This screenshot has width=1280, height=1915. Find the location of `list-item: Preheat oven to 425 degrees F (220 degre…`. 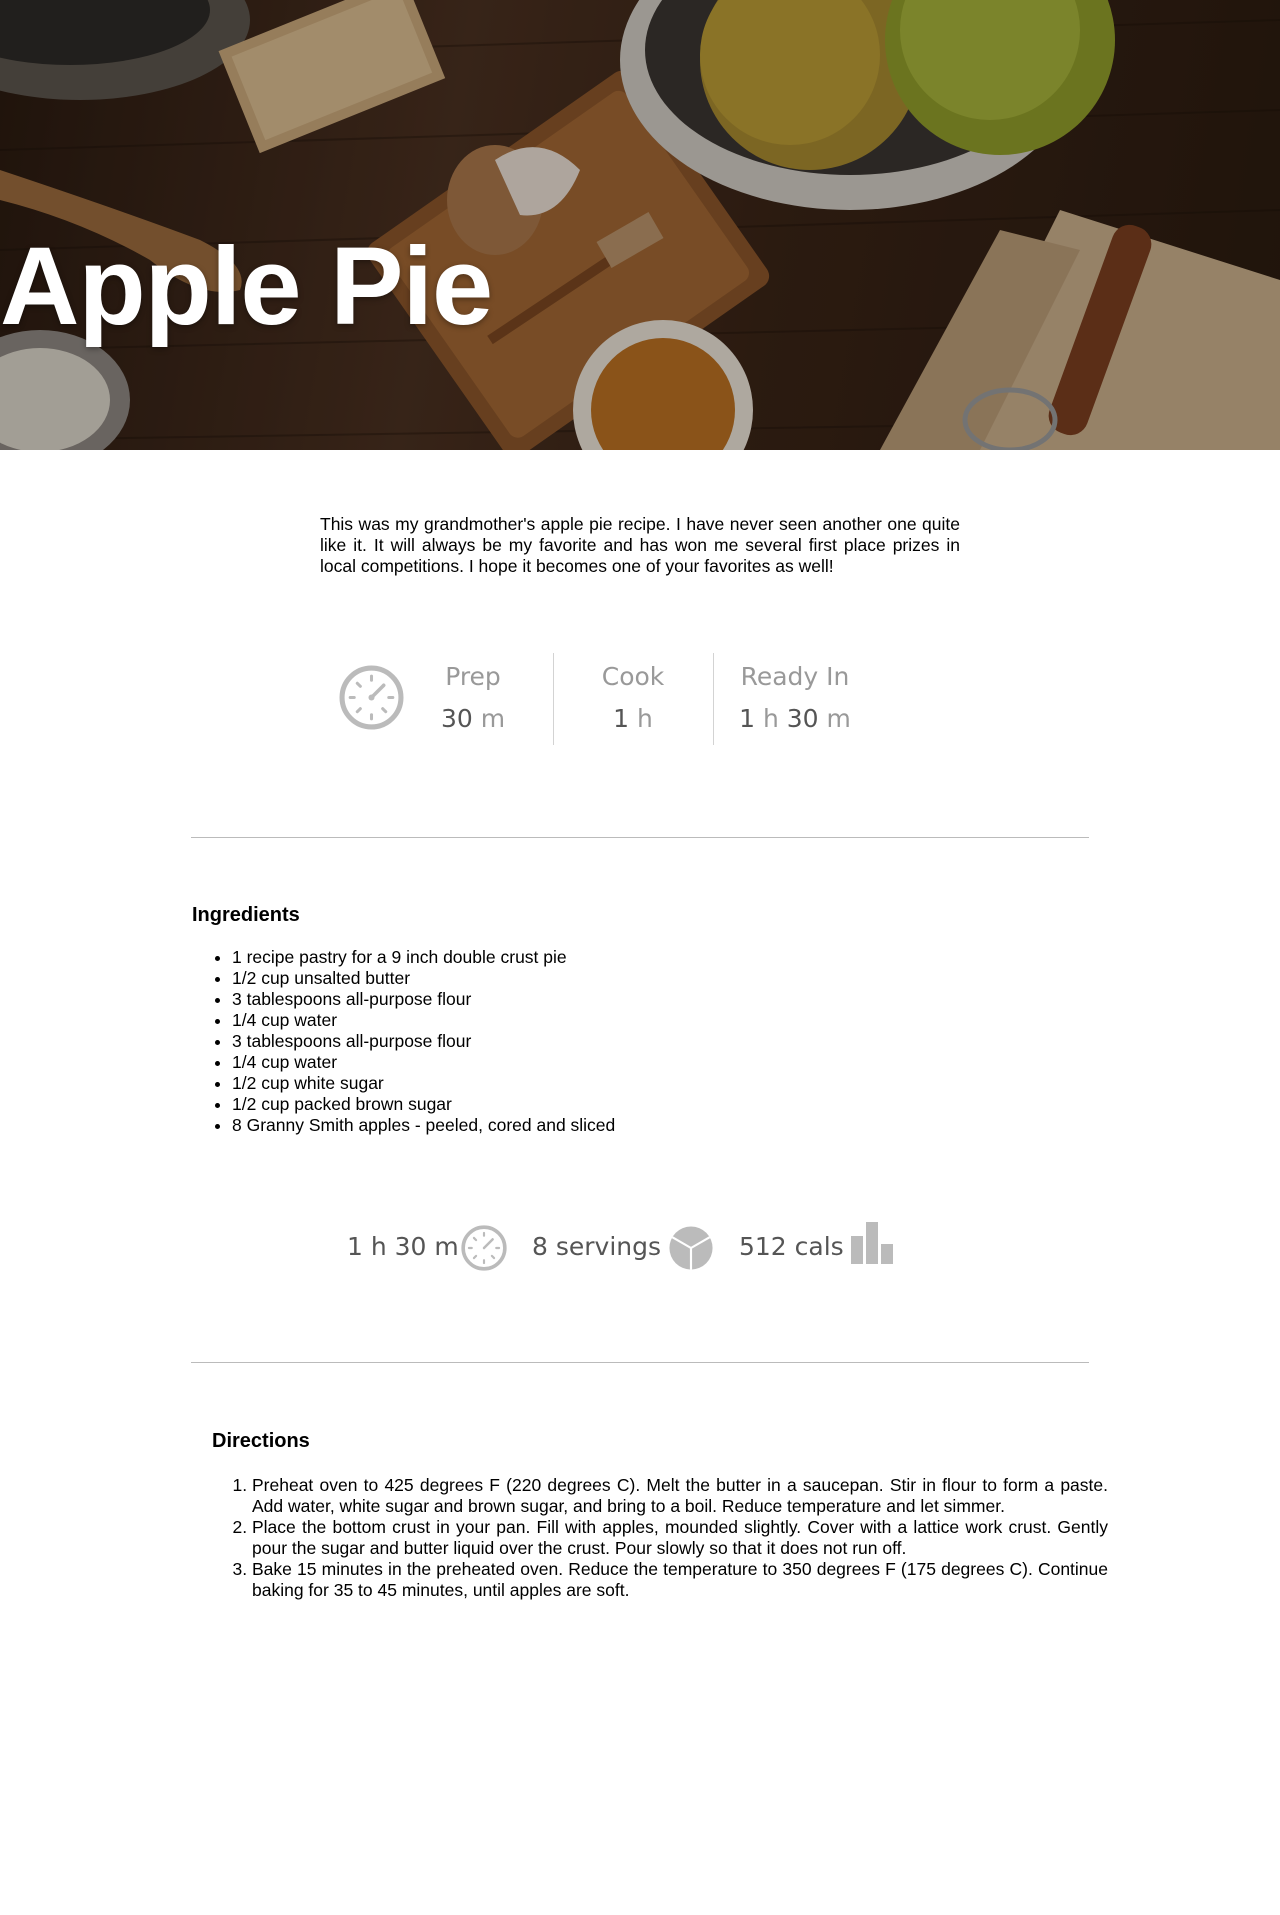

list-item: Preheat oven to 425 degrees F (220 degre… is located at coordinates (680, 1496).